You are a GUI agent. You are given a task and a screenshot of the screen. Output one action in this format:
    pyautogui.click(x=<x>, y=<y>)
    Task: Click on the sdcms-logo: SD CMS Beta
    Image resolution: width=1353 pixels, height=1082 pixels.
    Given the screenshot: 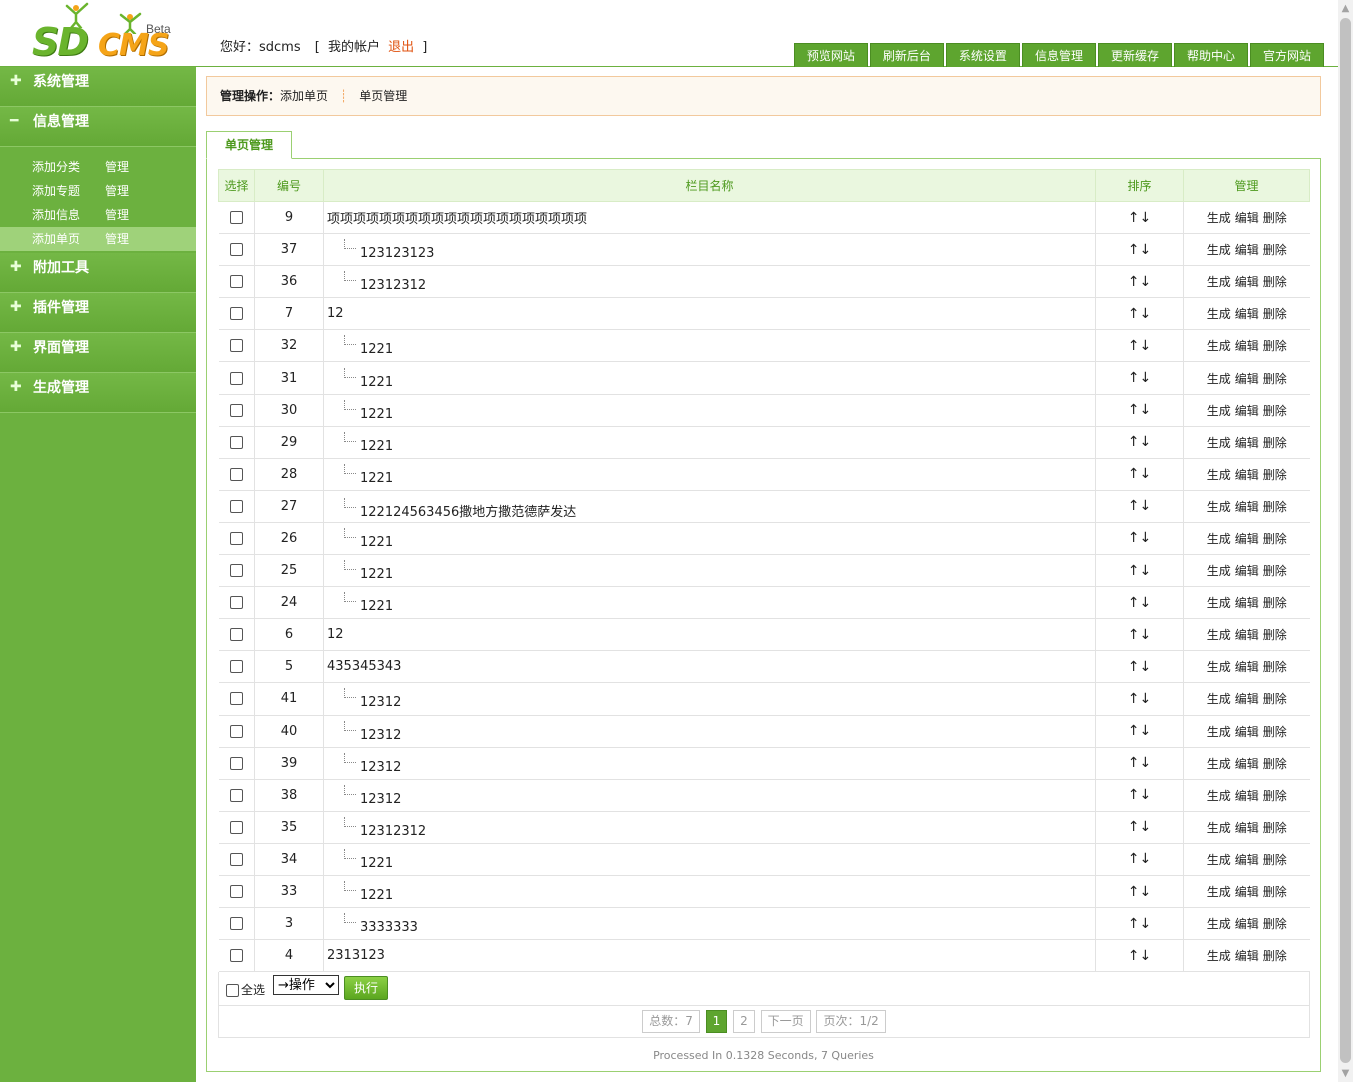 What is the action you would take?
    pyautogui.click(x=110, y=33)
    